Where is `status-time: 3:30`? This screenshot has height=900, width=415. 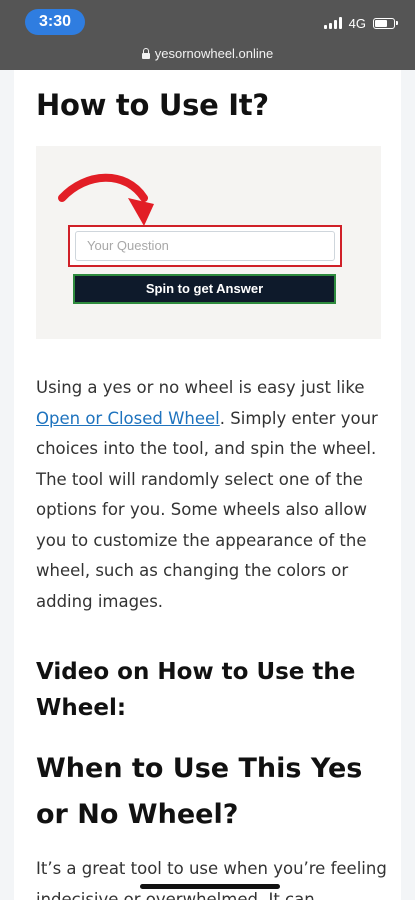 status-time: 3:30 is located at coordinates (55, 22).